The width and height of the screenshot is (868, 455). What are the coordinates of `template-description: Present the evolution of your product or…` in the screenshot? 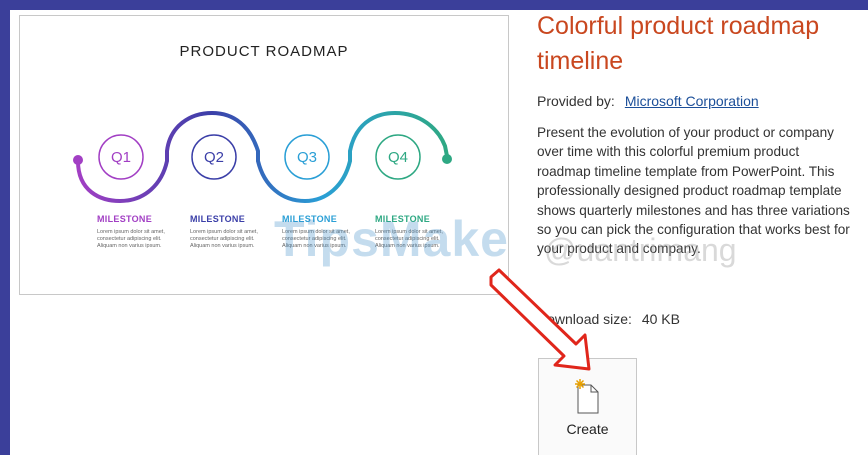 It's located at (702, 191).